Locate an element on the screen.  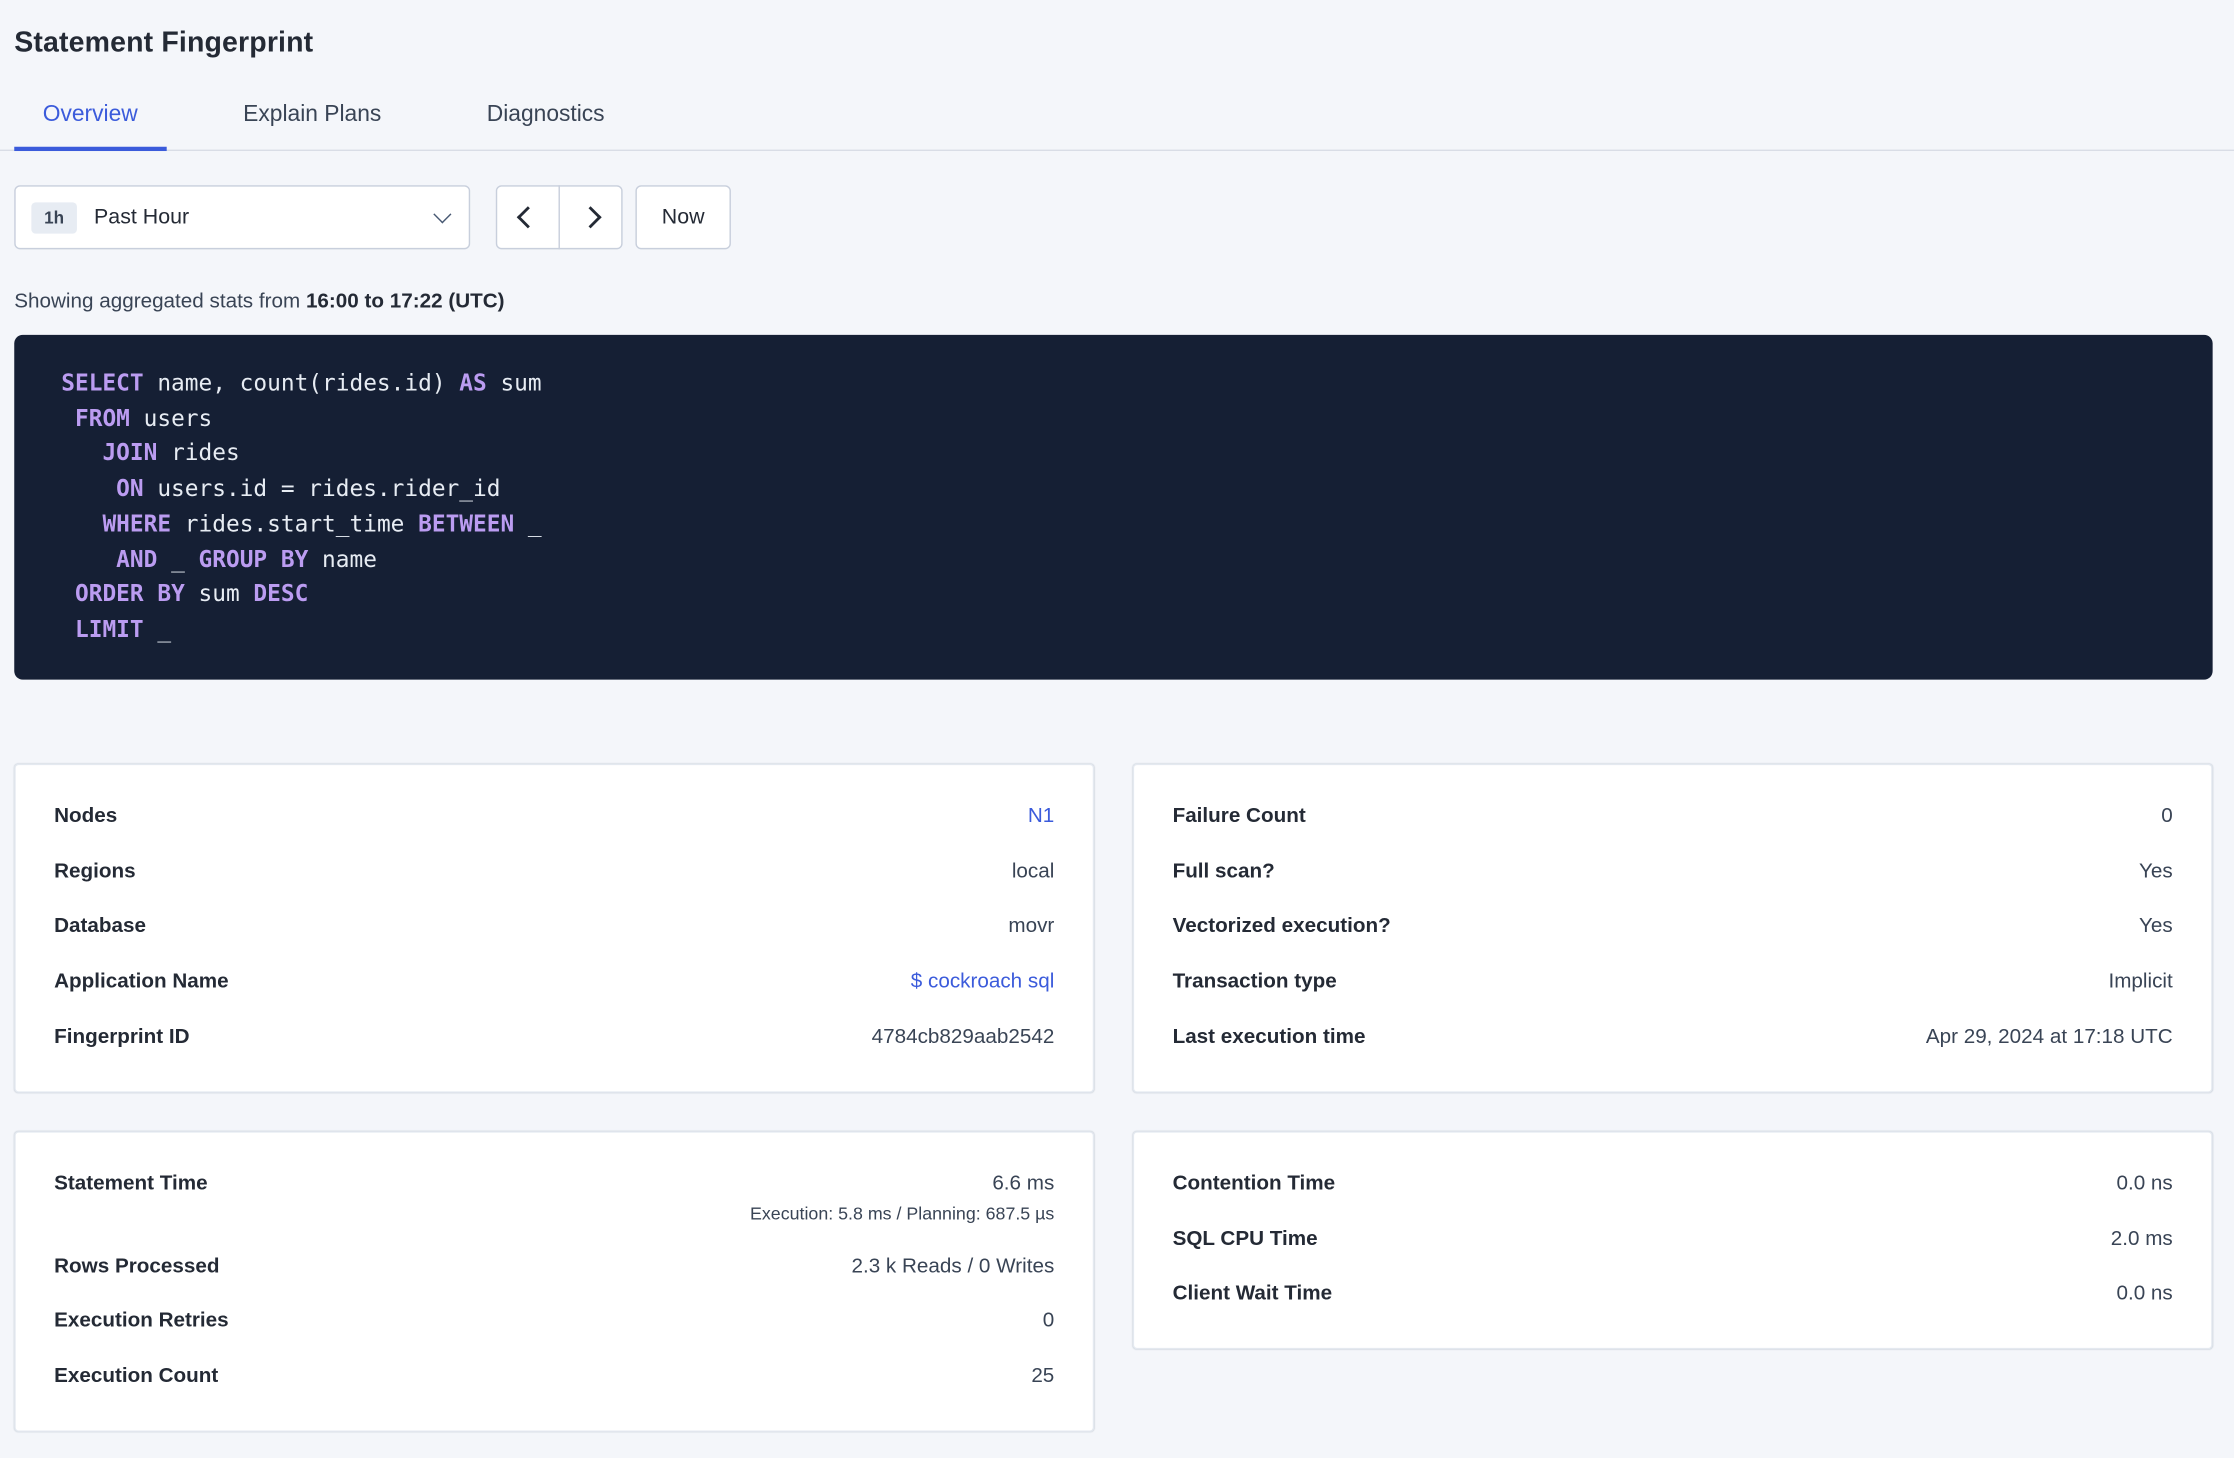
previous-time-button is located at coordinates (527, 217).